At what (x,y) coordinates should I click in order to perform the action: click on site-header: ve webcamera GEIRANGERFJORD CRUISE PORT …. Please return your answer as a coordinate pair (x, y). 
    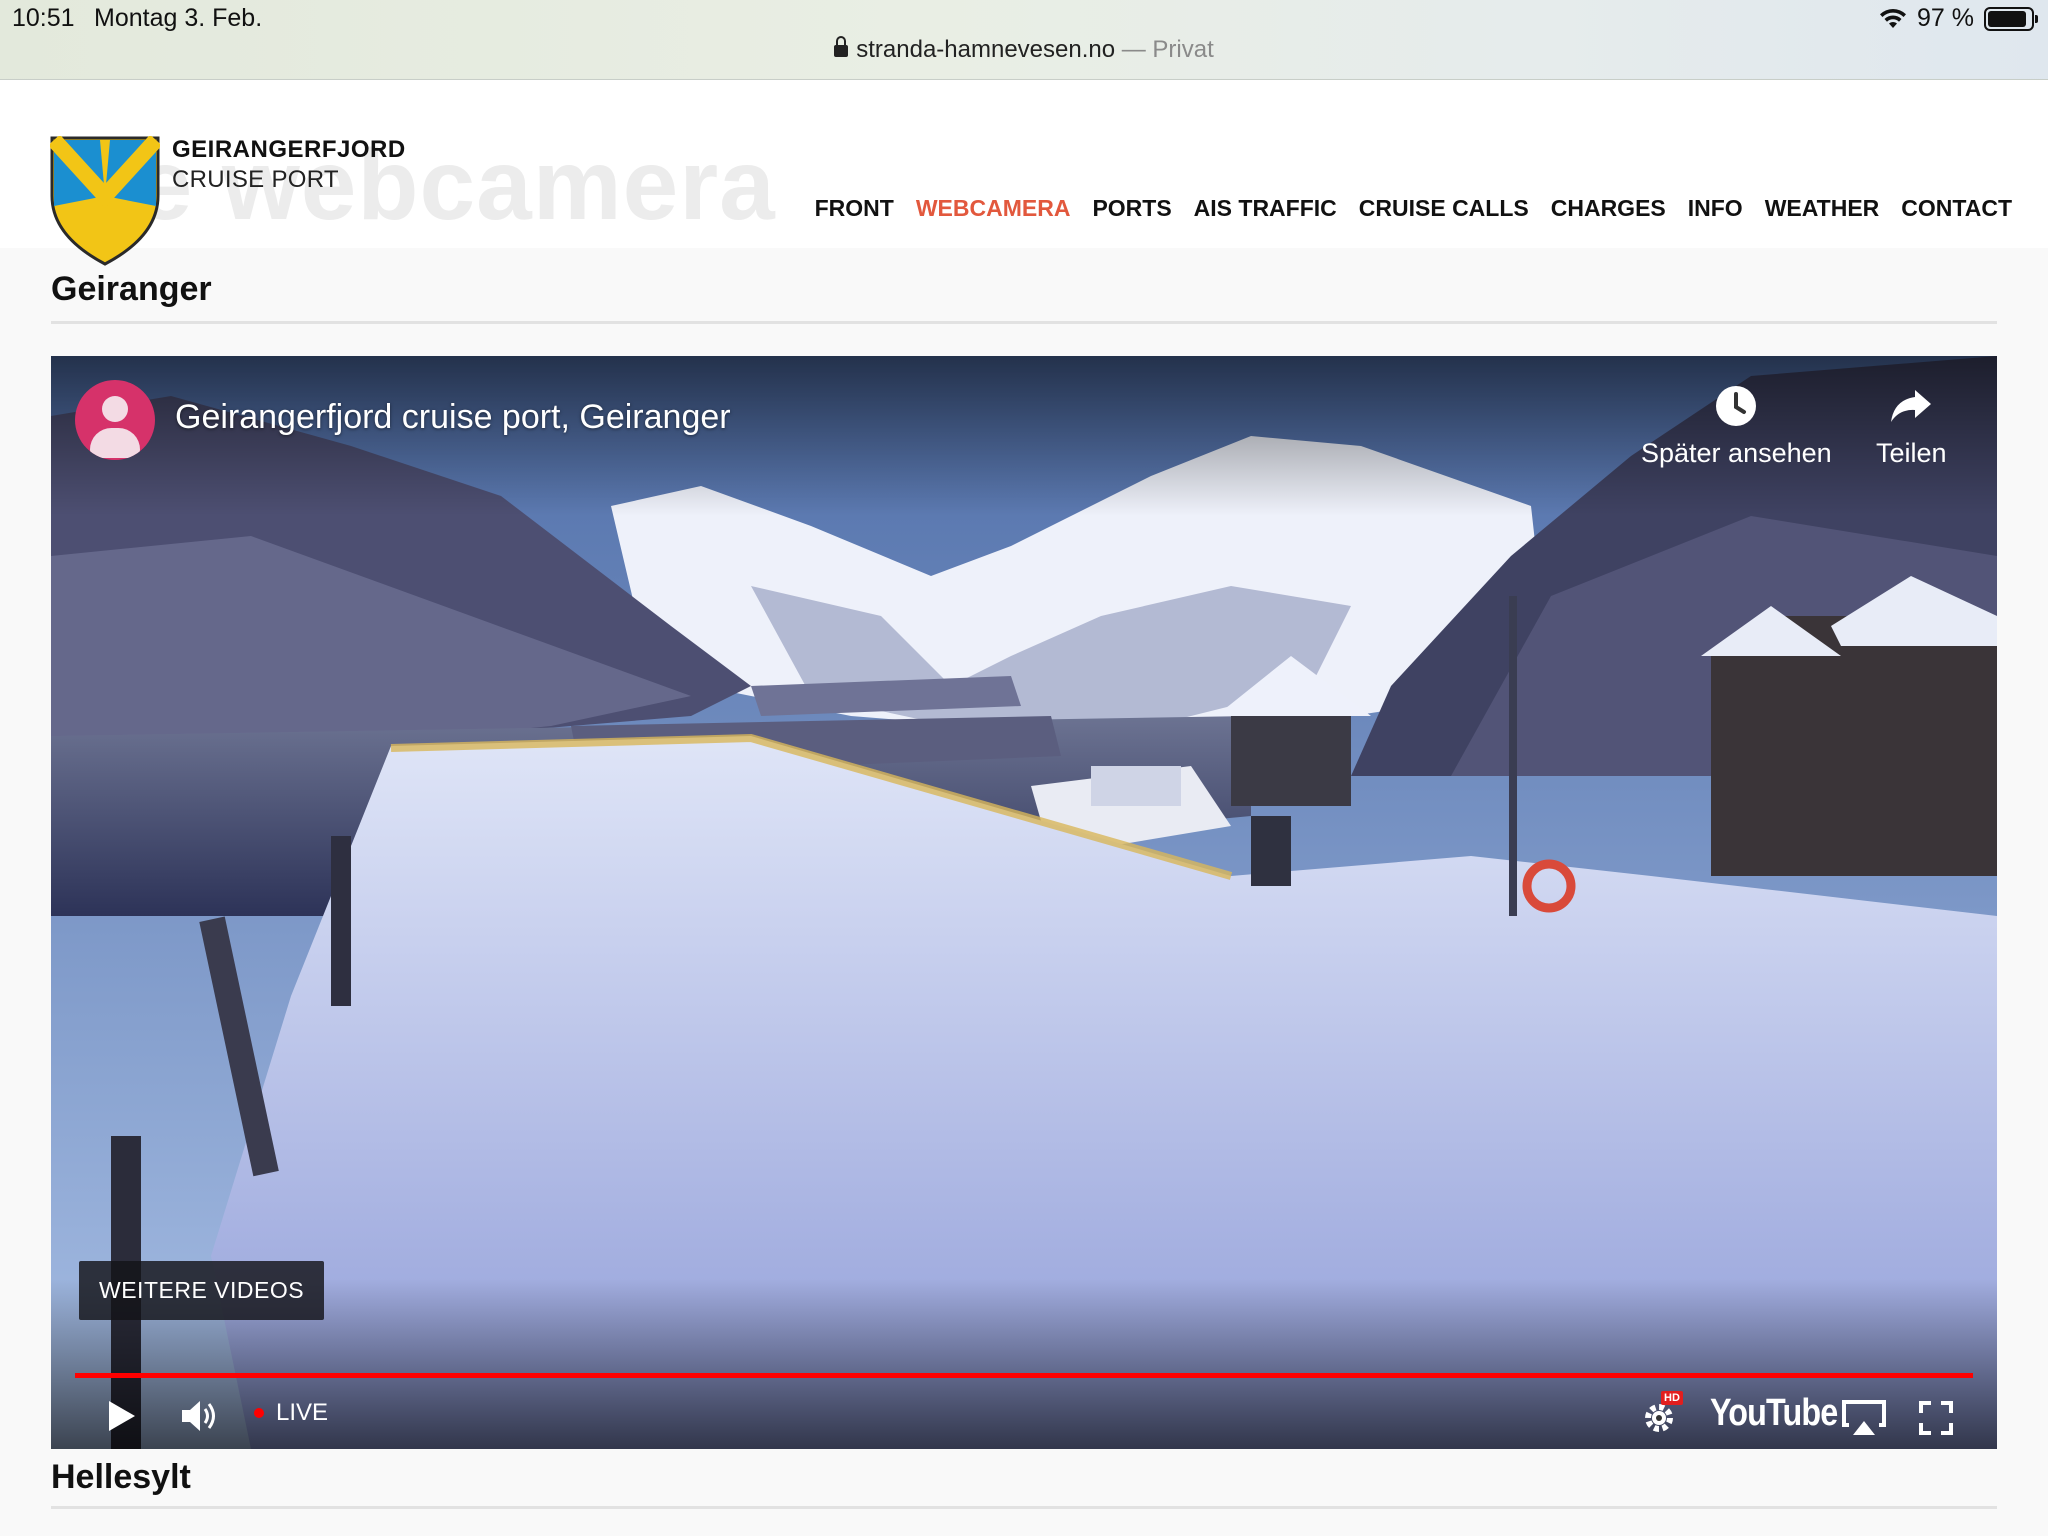
    Looking at the image, I should click on (1024, 173).